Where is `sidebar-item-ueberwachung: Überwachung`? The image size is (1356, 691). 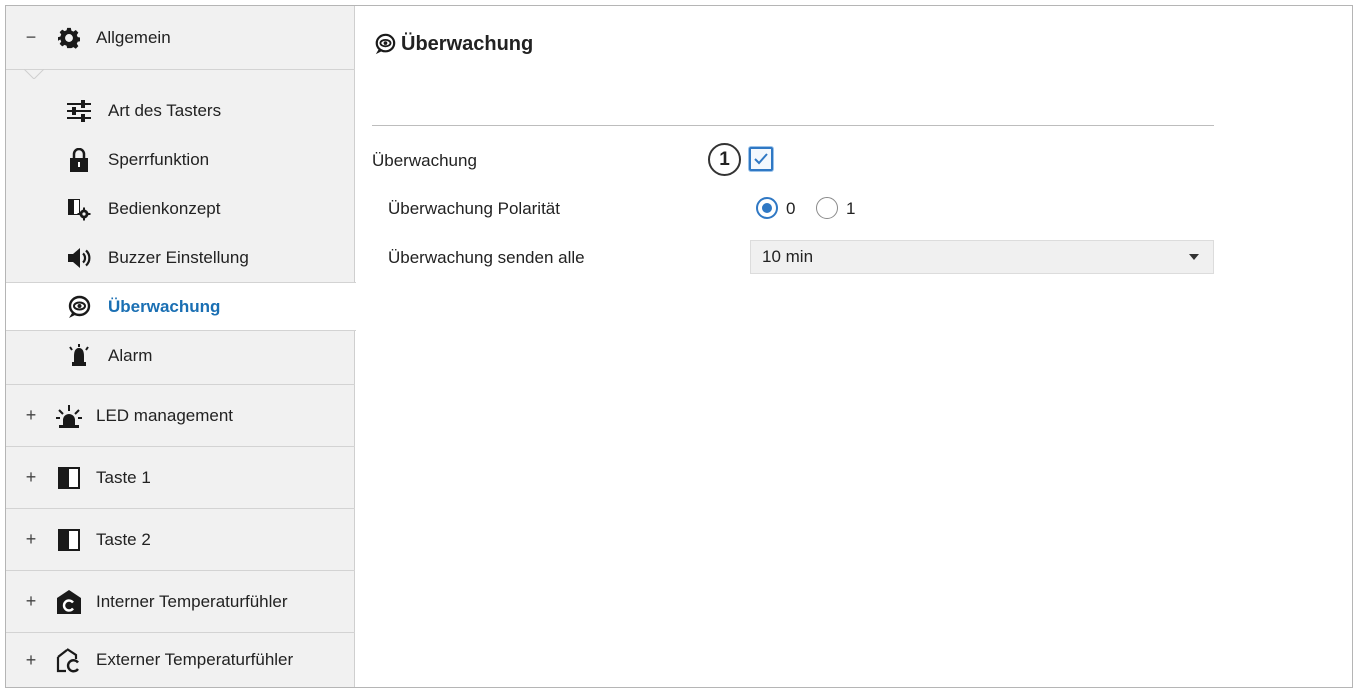
sidebar-item-ueberwachung: Überwachung is located at coordinates (181, 306).